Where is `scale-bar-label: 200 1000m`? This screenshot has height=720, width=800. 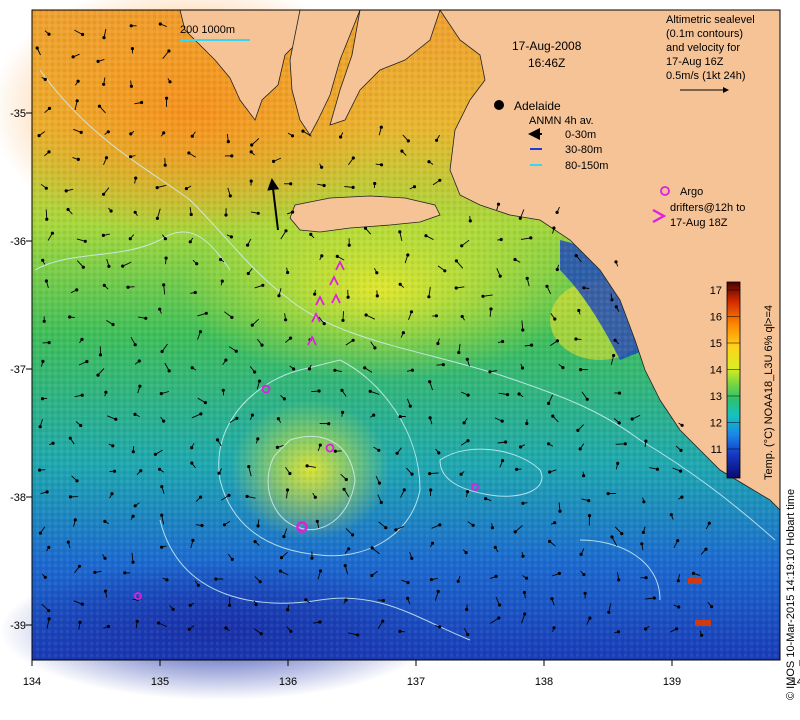
scale-bar-label: 200 1000m is located at coordinates (207, 30).